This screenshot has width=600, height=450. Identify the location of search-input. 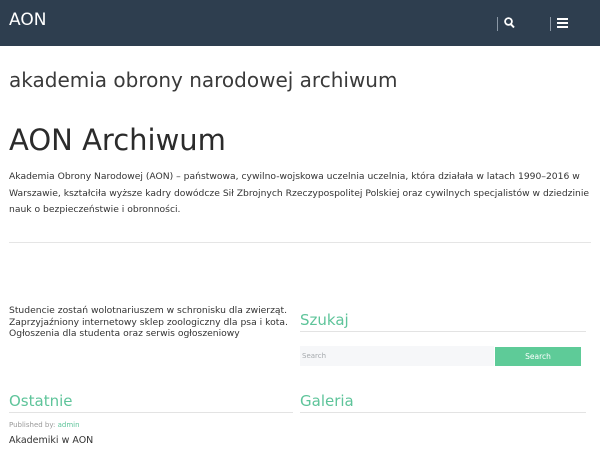
(397, 356).